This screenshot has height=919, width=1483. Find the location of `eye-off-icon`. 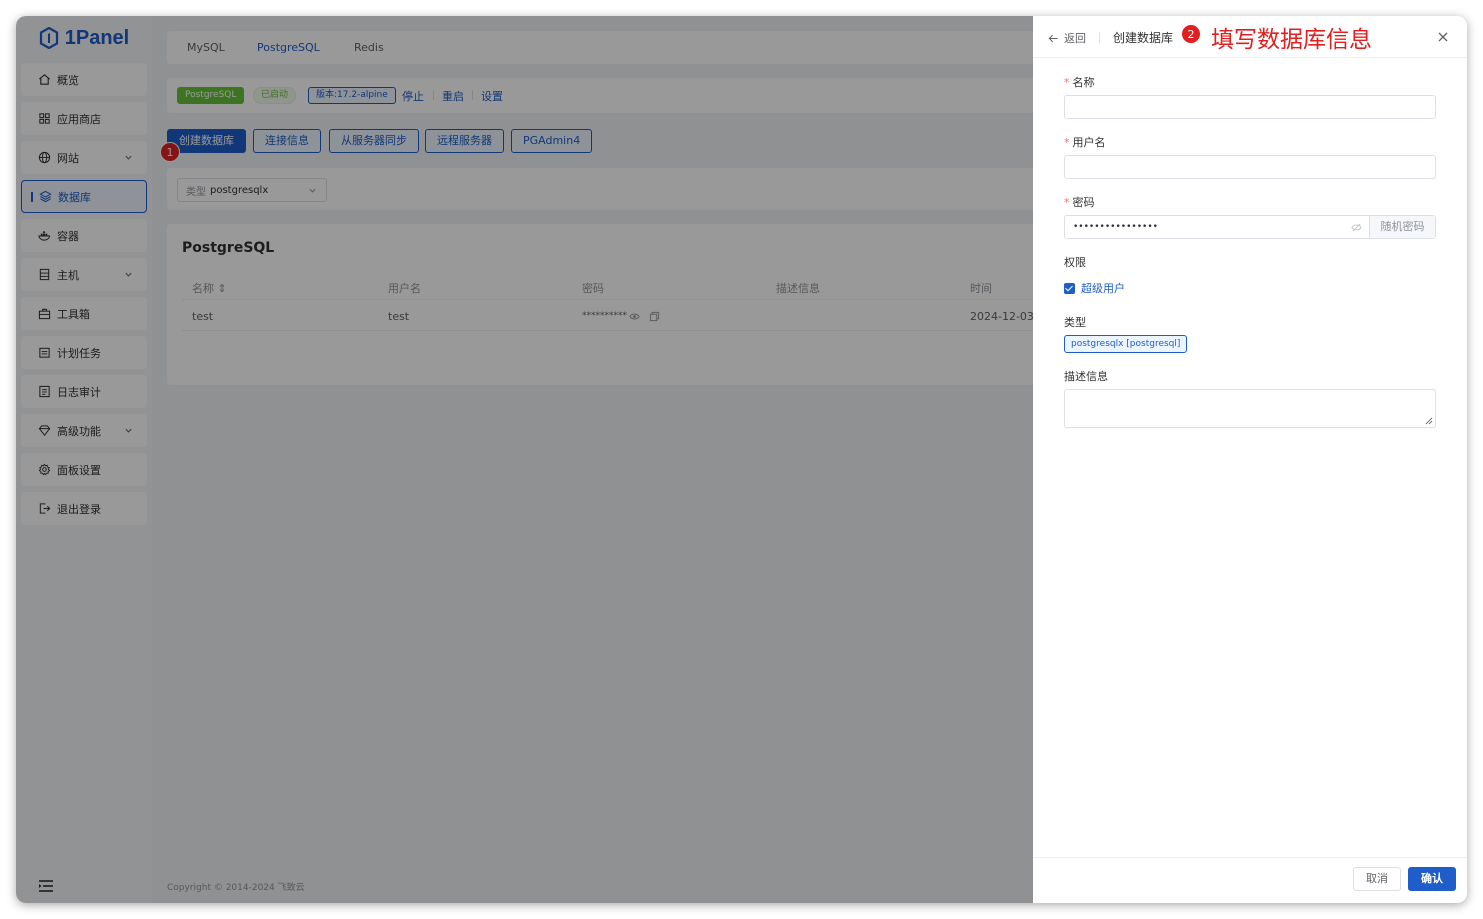

eye-off-icon is located at coordinates (1356, 227).